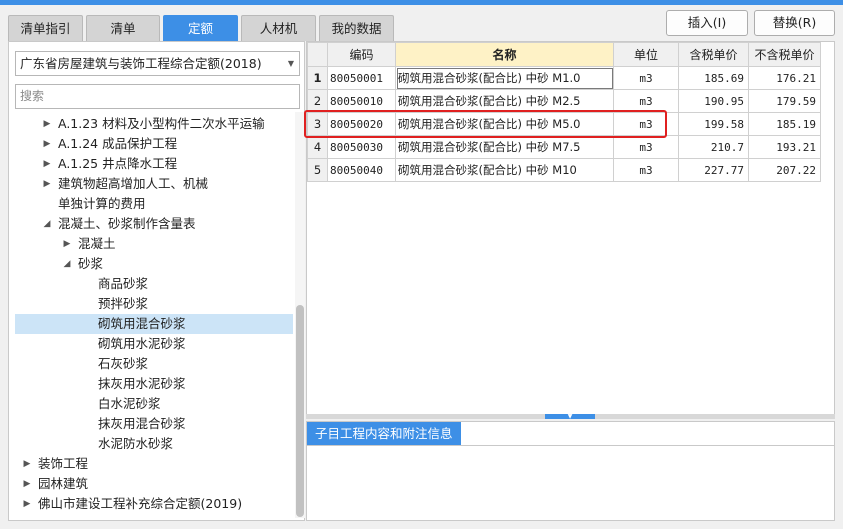 Image resolution: width=843 pixels, height=529 pixels. What do you see at coordinates (361, 147) in the screenshot?
I see `code-cell: 80050030` at bounding box center [361, 147].